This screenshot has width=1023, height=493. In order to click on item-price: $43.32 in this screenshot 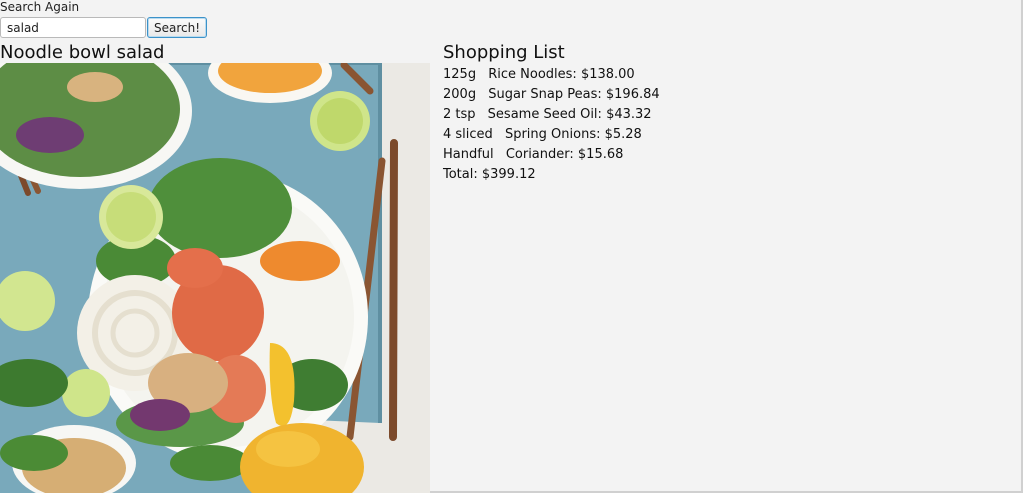, I will do `click(629, 114)`.